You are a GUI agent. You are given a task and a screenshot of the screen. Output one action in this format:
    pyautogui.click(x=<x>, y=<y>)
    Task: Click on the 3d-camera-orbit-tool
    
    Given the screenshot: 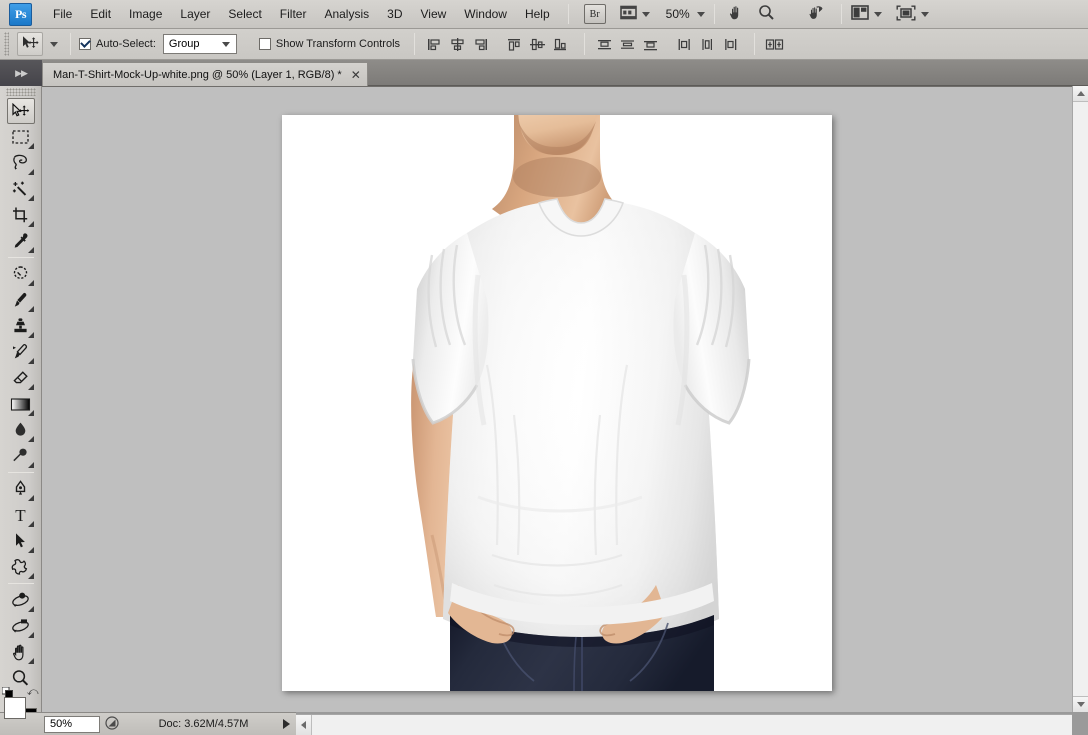 What is the action you would take?
    pyautogui.click(x=21, y=626)
    